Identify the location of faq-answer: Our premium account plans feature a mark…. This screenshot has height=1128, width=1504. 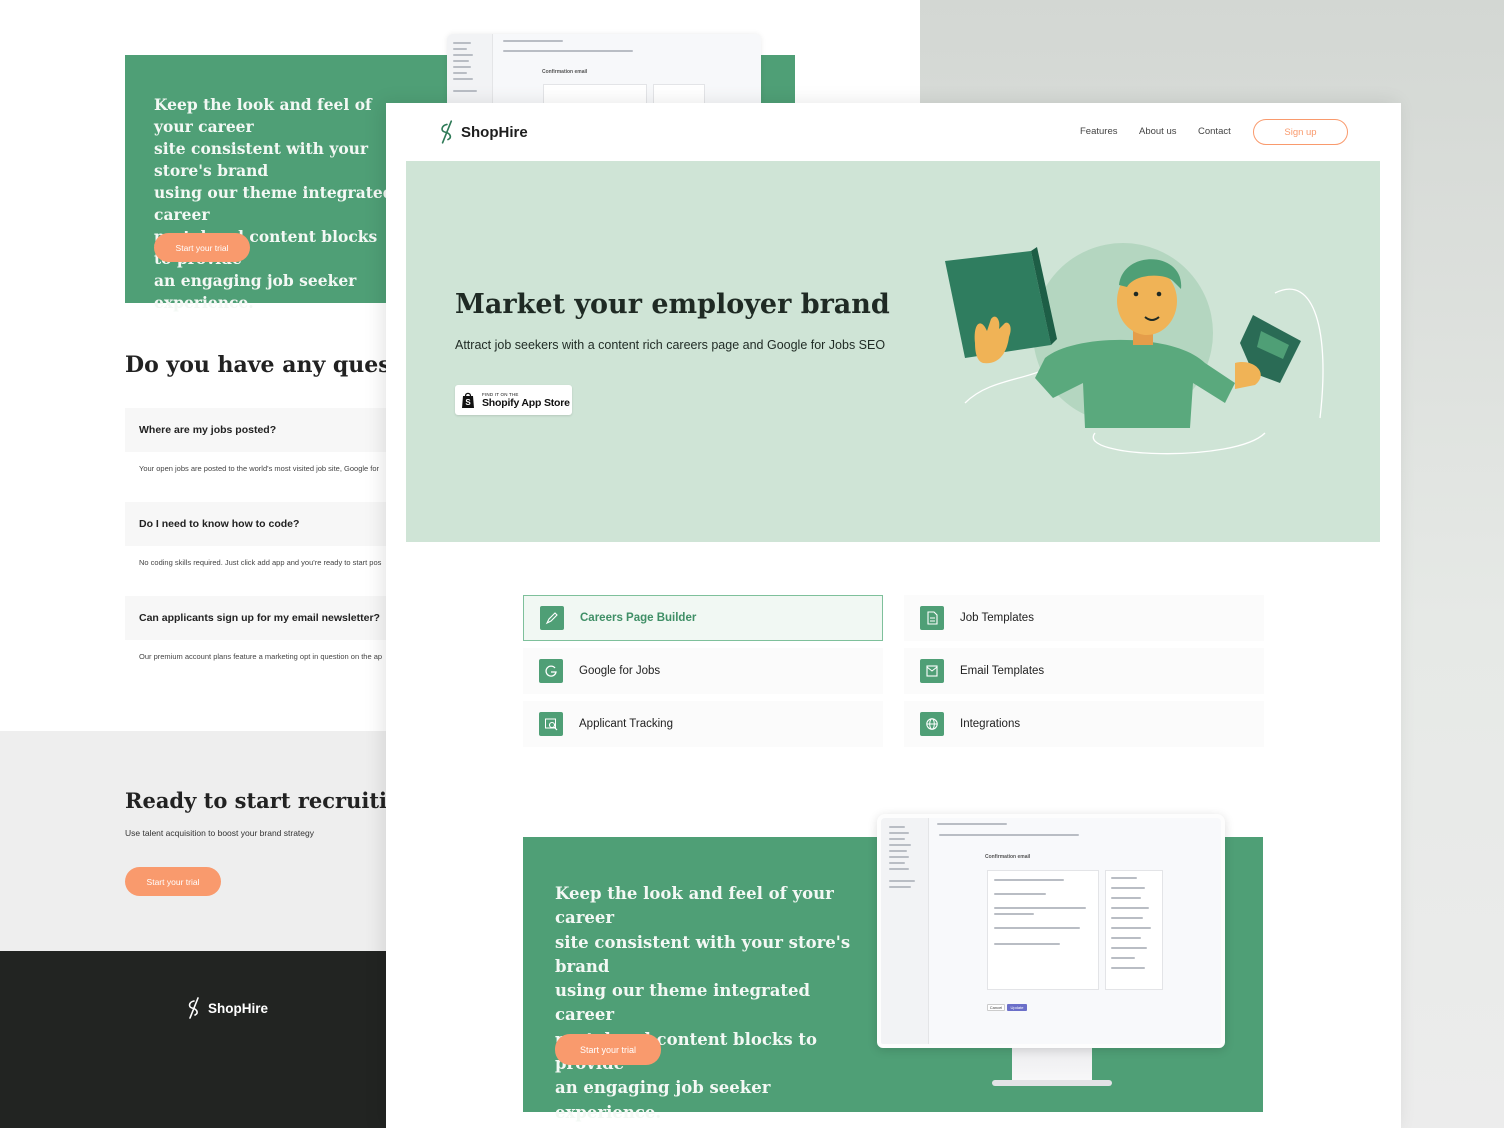
(261, 656).